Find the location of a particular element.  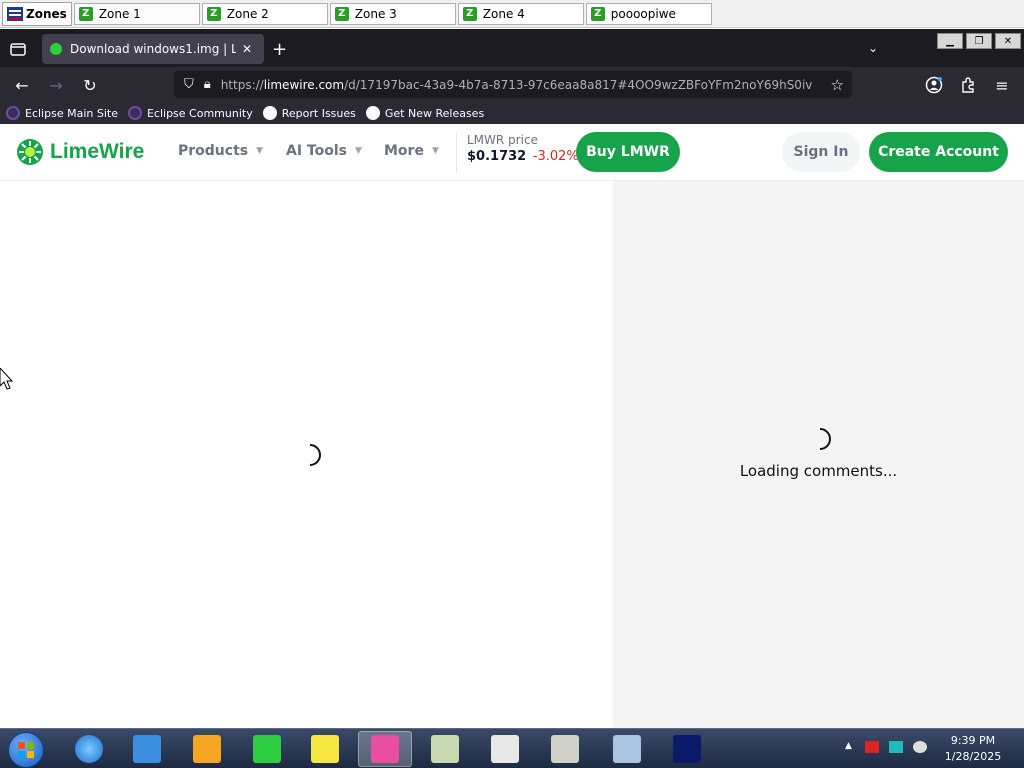

restore-button: ❐ is located at coordinates (979, 41).